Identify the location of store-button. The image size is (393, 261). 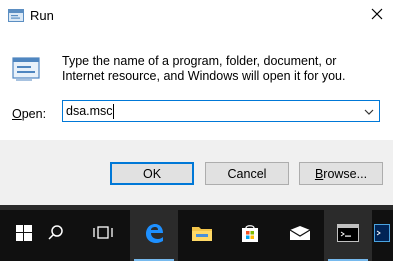
(250, 235).